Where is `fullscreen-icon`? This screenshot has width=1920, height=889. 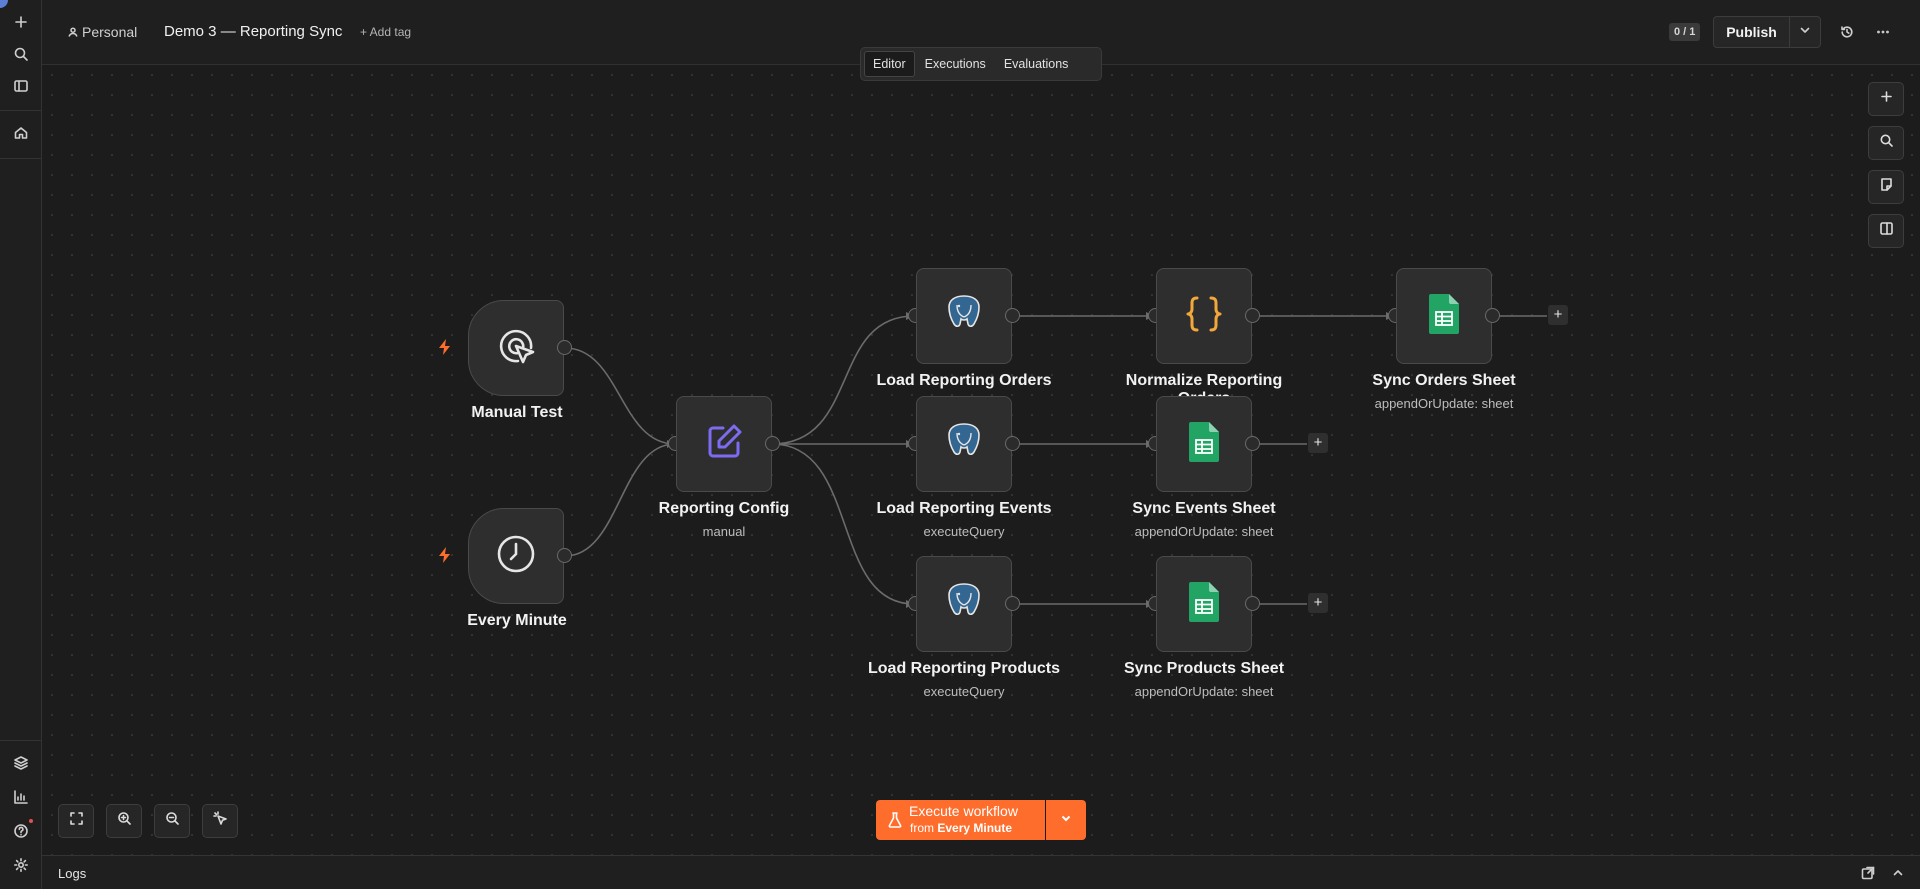
fullscreen-icon is located at coordinates (76, 821).